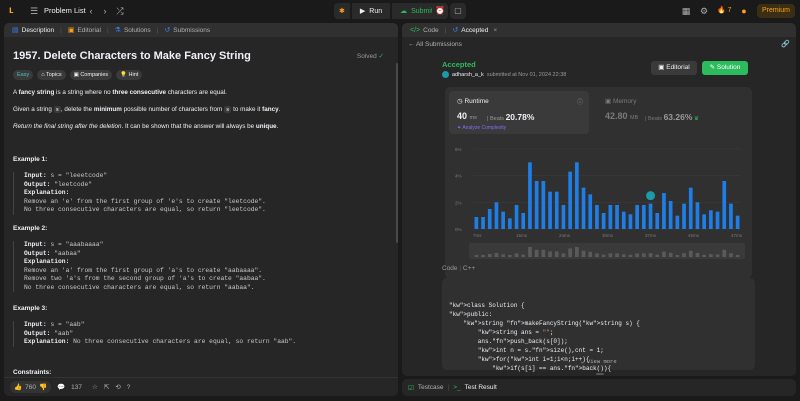 This screenshot has width=800, height=401. Describe the element at coordinates (106, 387) in the screenshot. I see `share-icon: ⇱` at that location.